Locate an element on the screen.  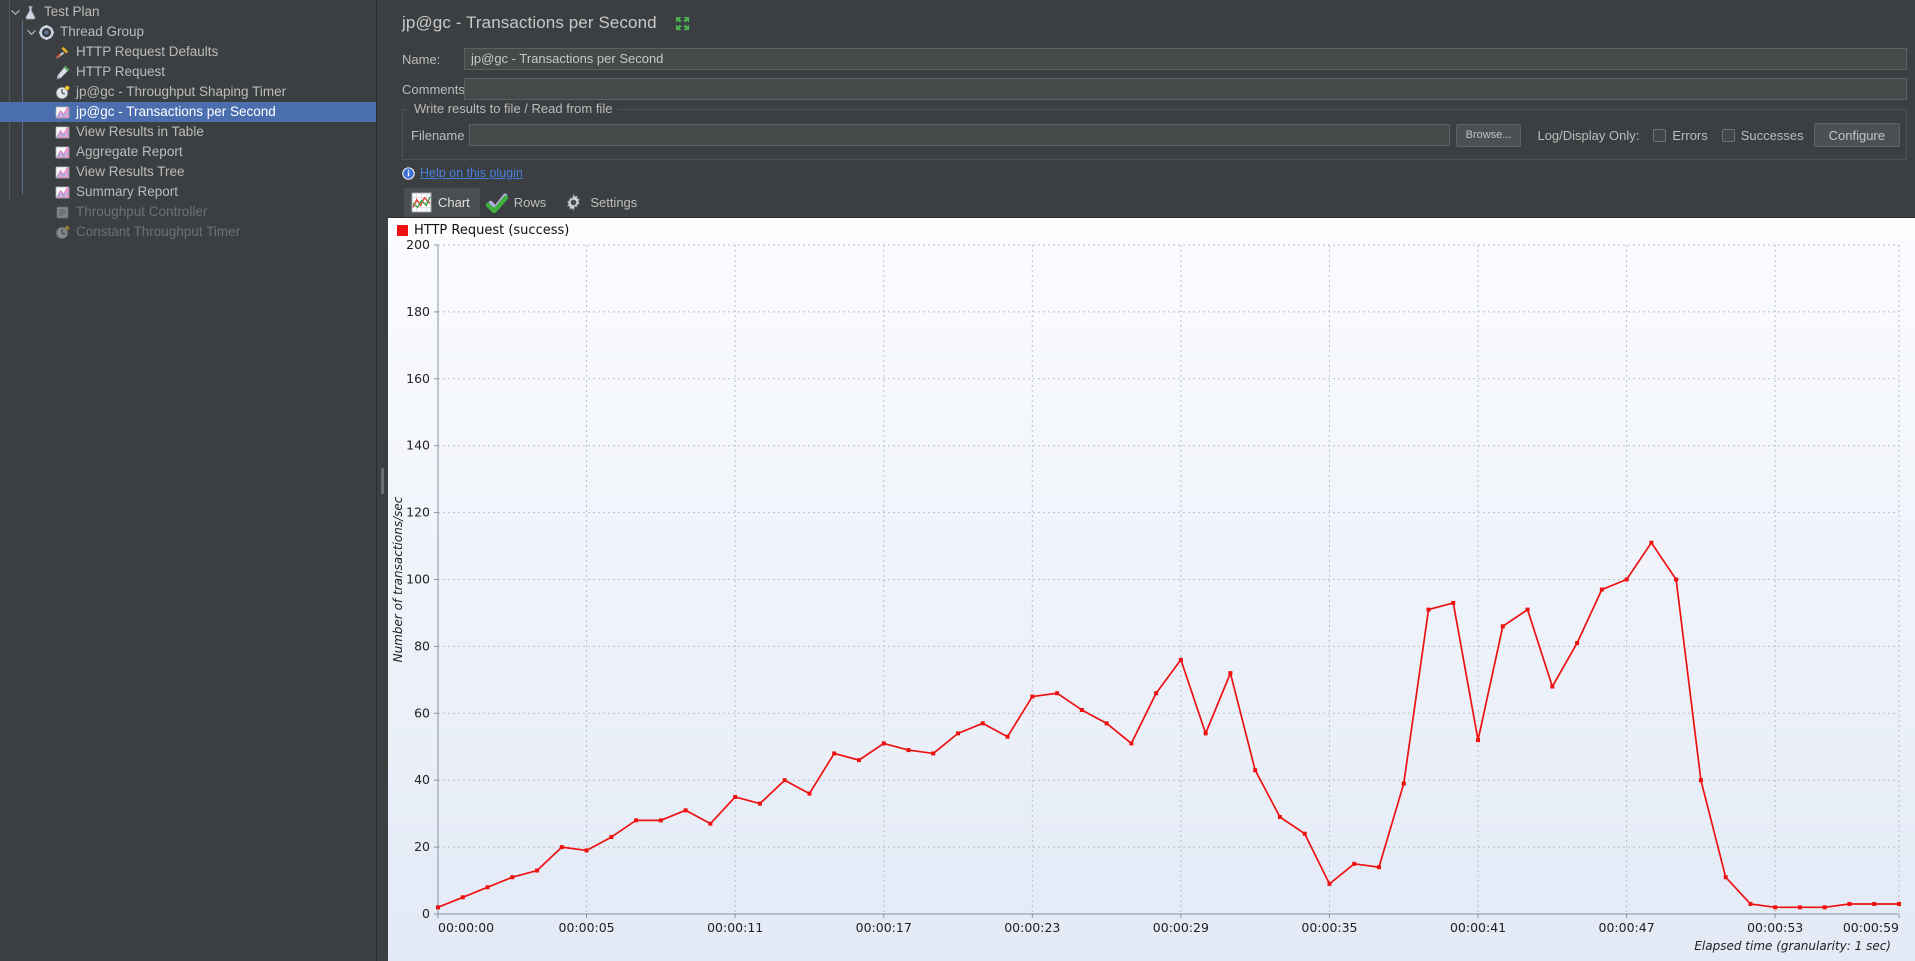
svg-text: 00:00:11 is located at coordinates (735, 927).